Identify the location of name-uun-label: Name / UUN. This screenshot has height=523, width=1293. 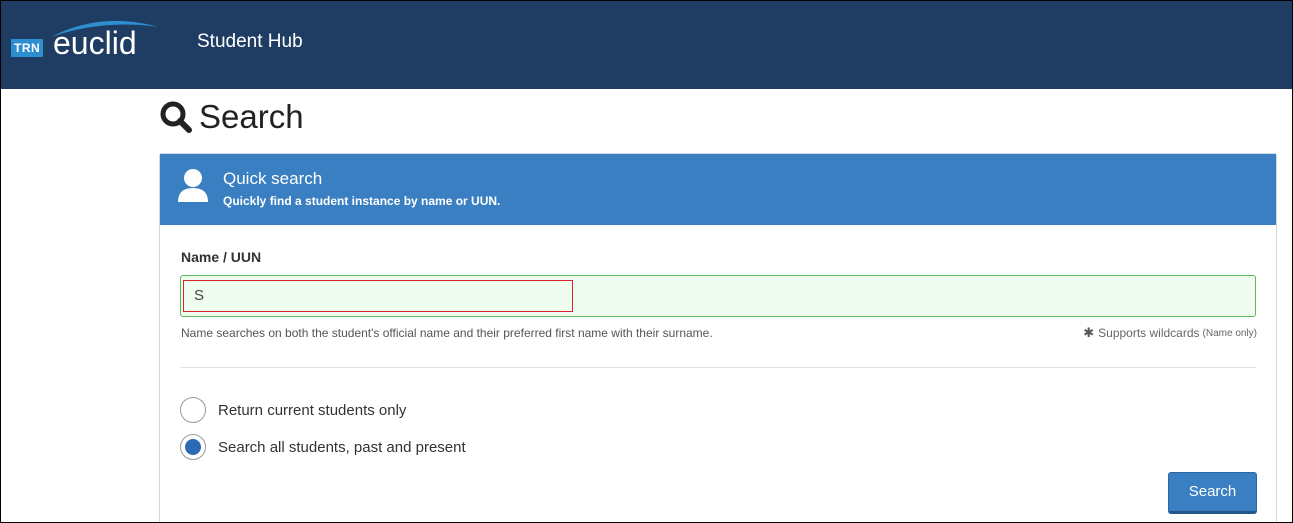
(221, 257).